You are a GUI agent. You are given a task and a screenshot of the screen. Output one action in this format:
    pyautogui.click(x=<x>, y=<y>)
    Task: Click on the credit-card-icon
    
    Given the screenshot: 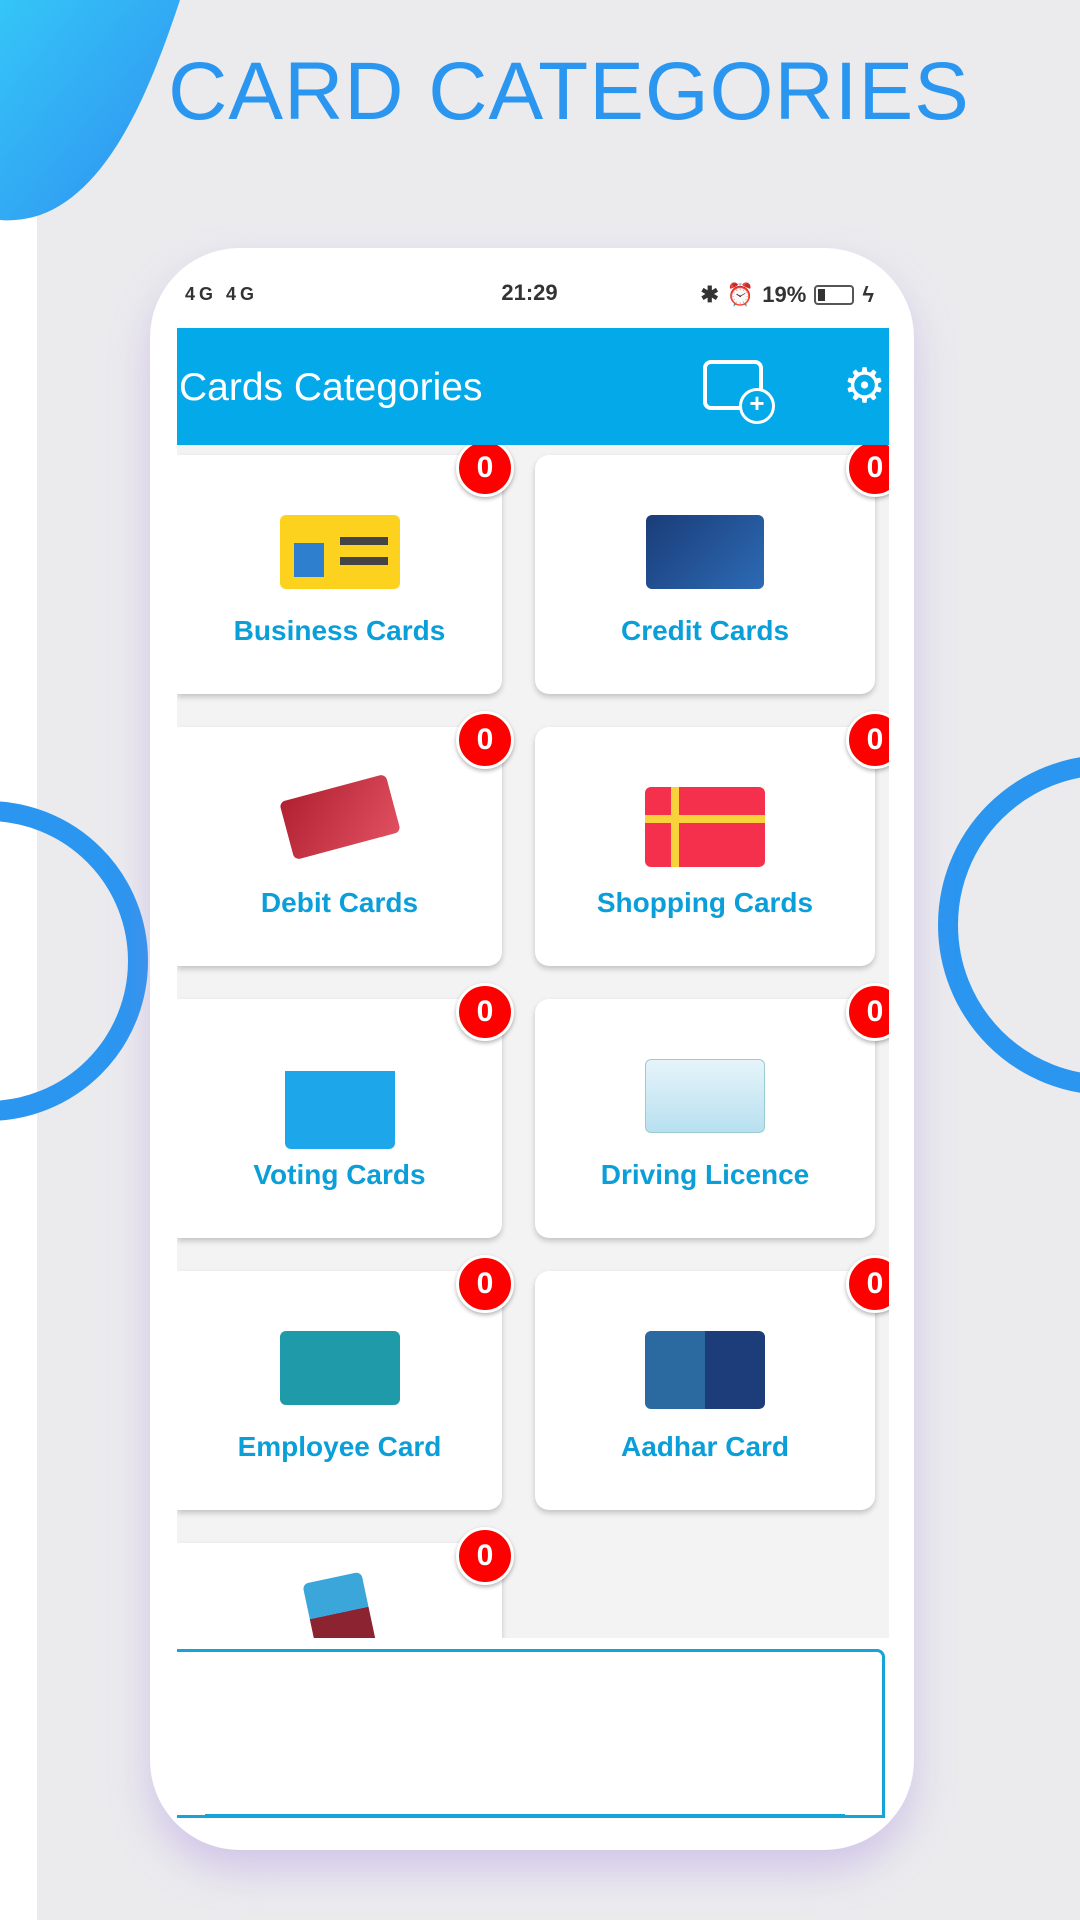 What is the action you would take?
    pyautogui.click(x=705, y=552)
    